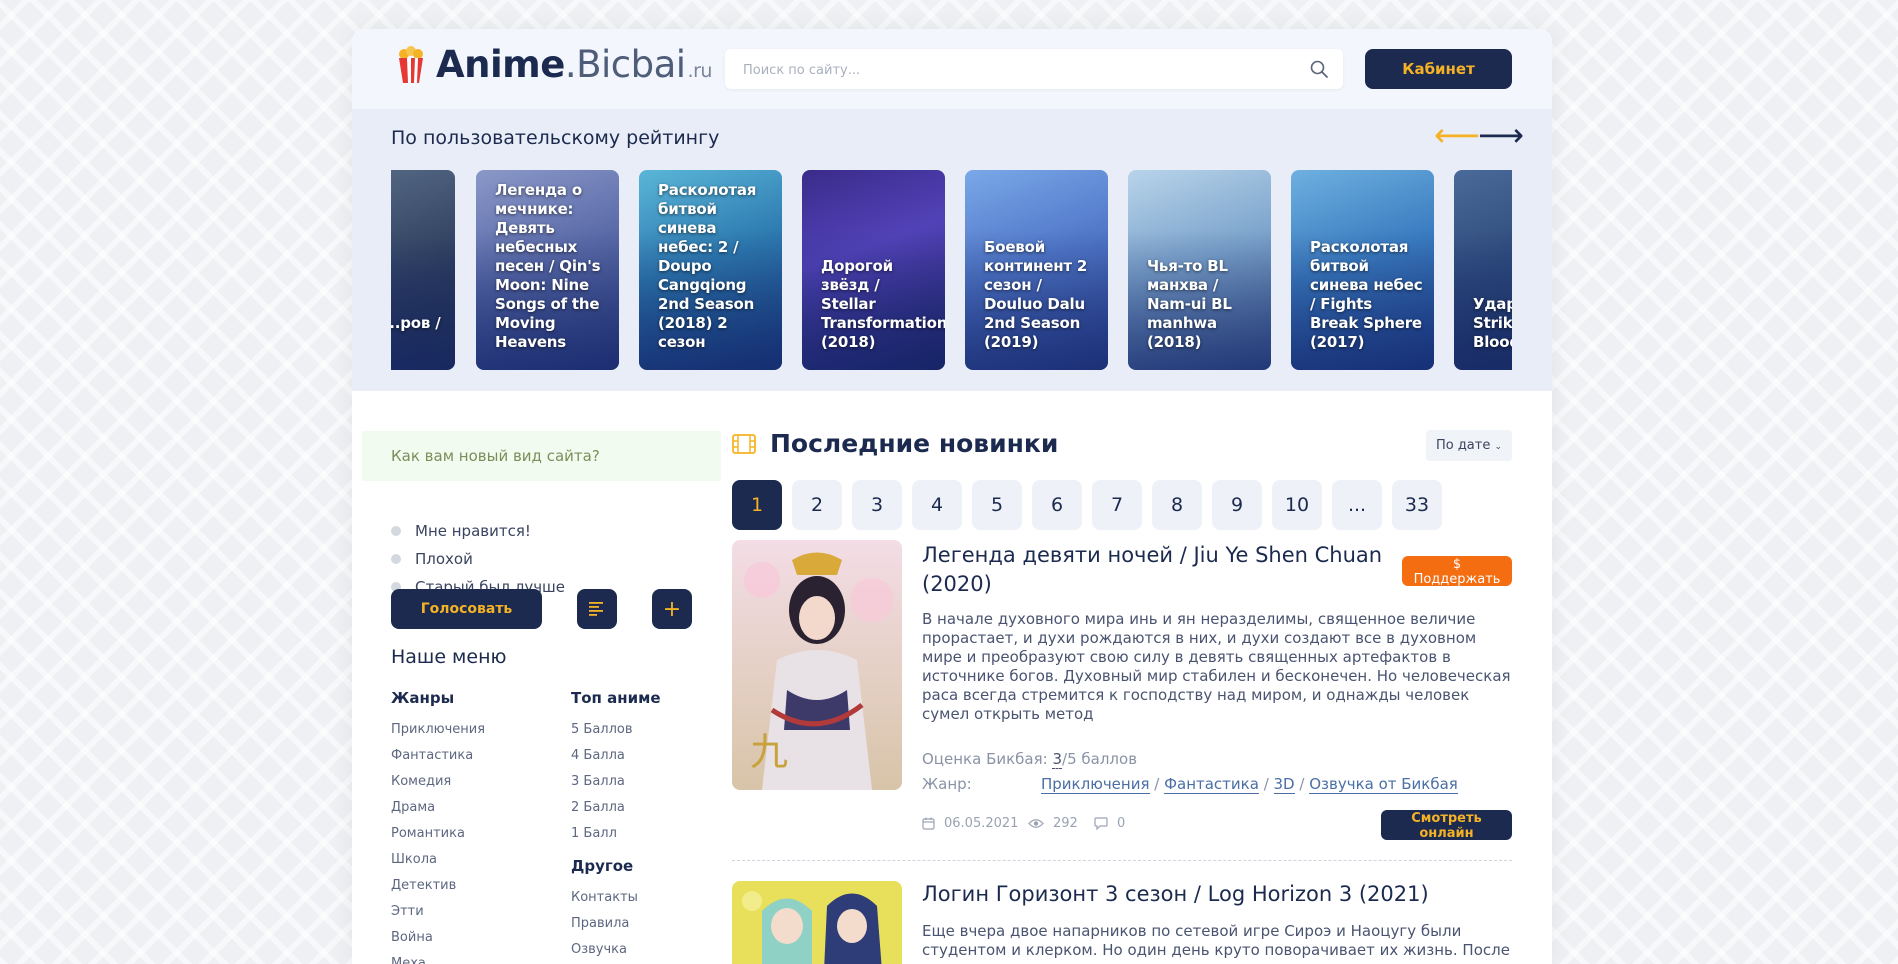 The height and width of the screenshot is (964, 1898). Describe the element at coordinates (817, 505) in the screenshot. I see `page-link: 2` at that location.